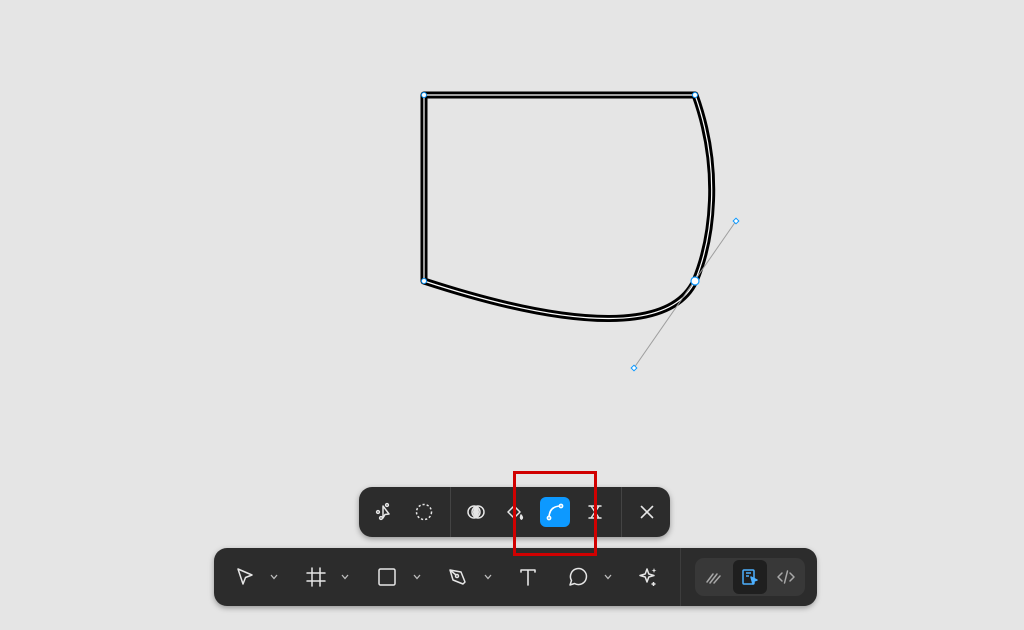 The width and height of the screenshot is (1024, 630). I want to click on sparkle-icon, so click(648, 577).